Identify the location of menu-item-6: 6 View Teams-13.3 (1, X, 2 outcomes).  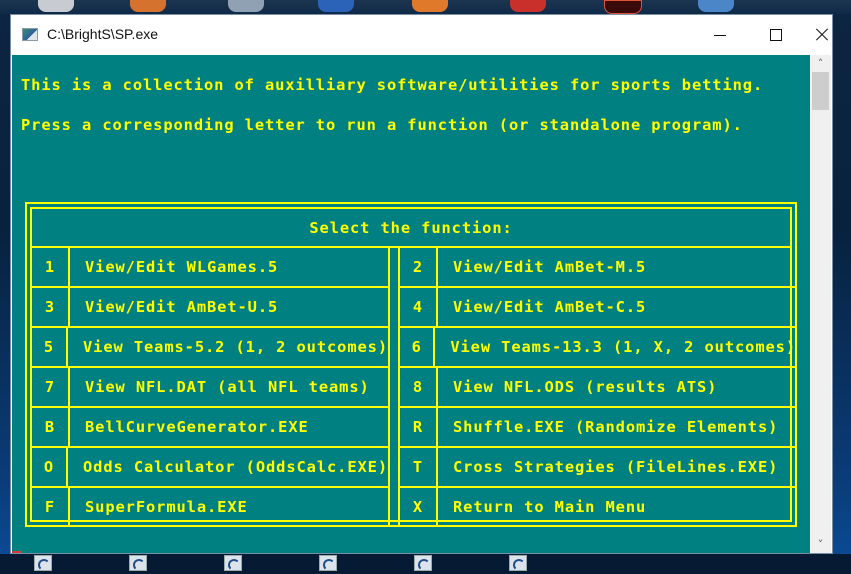
(598, 348).